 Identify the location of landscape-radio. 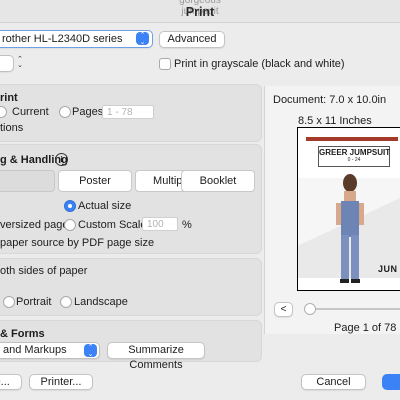
(66, 302).